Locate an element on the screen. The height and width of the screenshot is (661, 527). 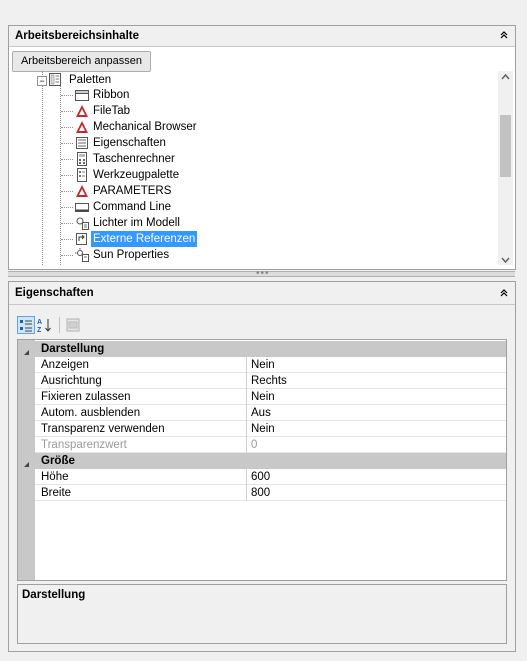
property-value: Aus is located at coordinates (261, 413).